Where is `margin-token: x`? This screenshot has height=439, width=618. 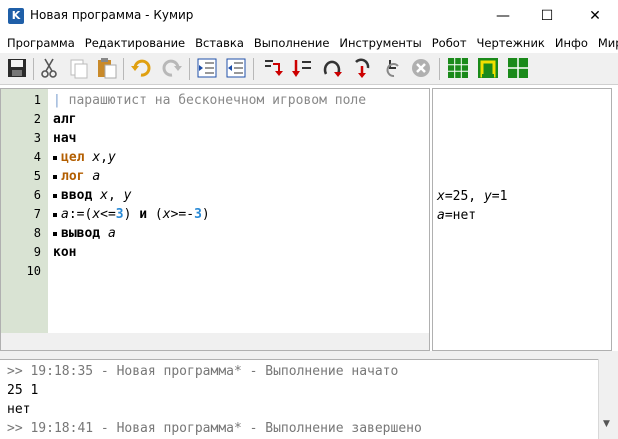
margin-token: x is located at coordinates (441, 196).